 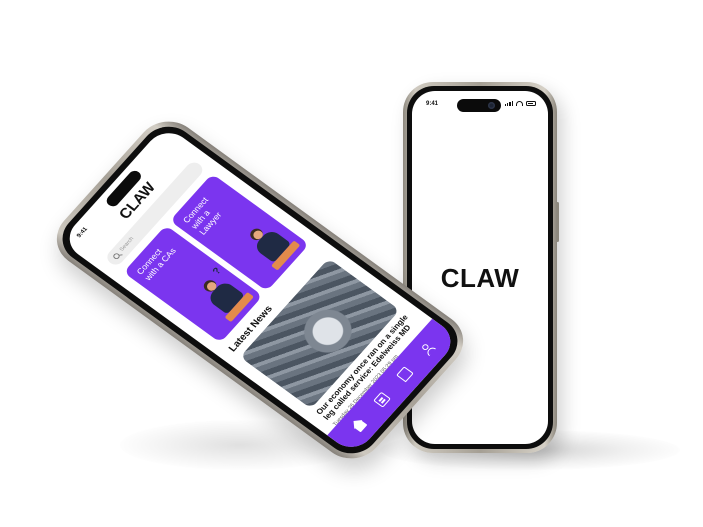 What do you see at coordinates (202, 216) in the screenshot?
I see `card-label: Connect with a Lawyer` at bounding box center [202, 216].